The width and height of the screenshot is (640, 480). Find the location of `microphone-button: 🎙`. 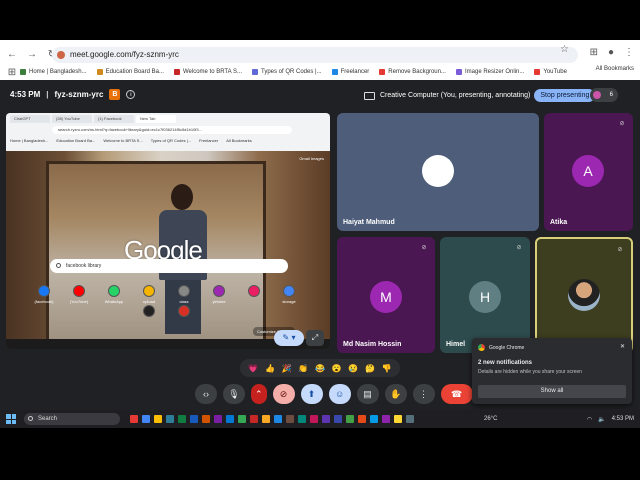

microphone-button: 🎙 is located at coordinates (234, 394).